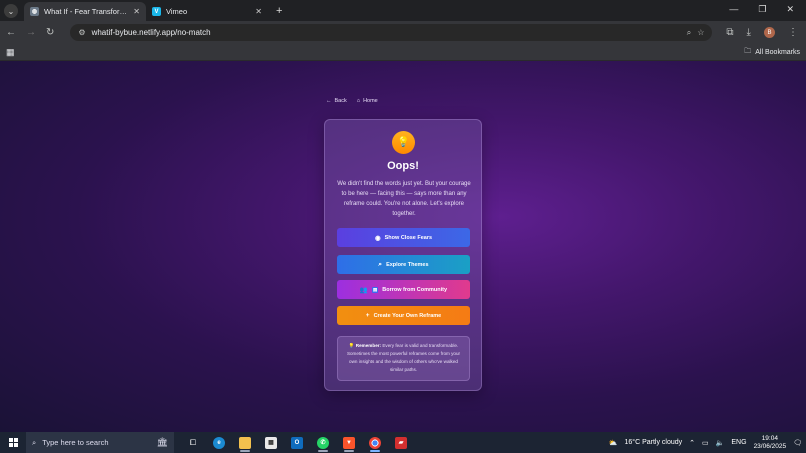  Describe the element at coordinates (11, 11) in the screenshot. I see `tab-search-button: ⌄` at that location.